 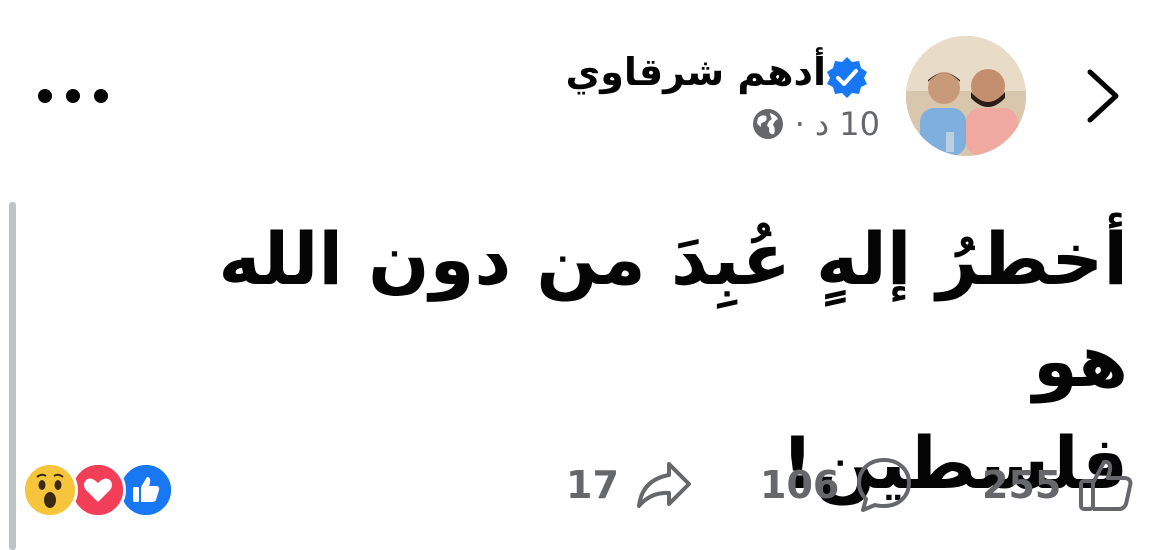 I want to click on verified-badge-icon, so click(x=847, y=77).